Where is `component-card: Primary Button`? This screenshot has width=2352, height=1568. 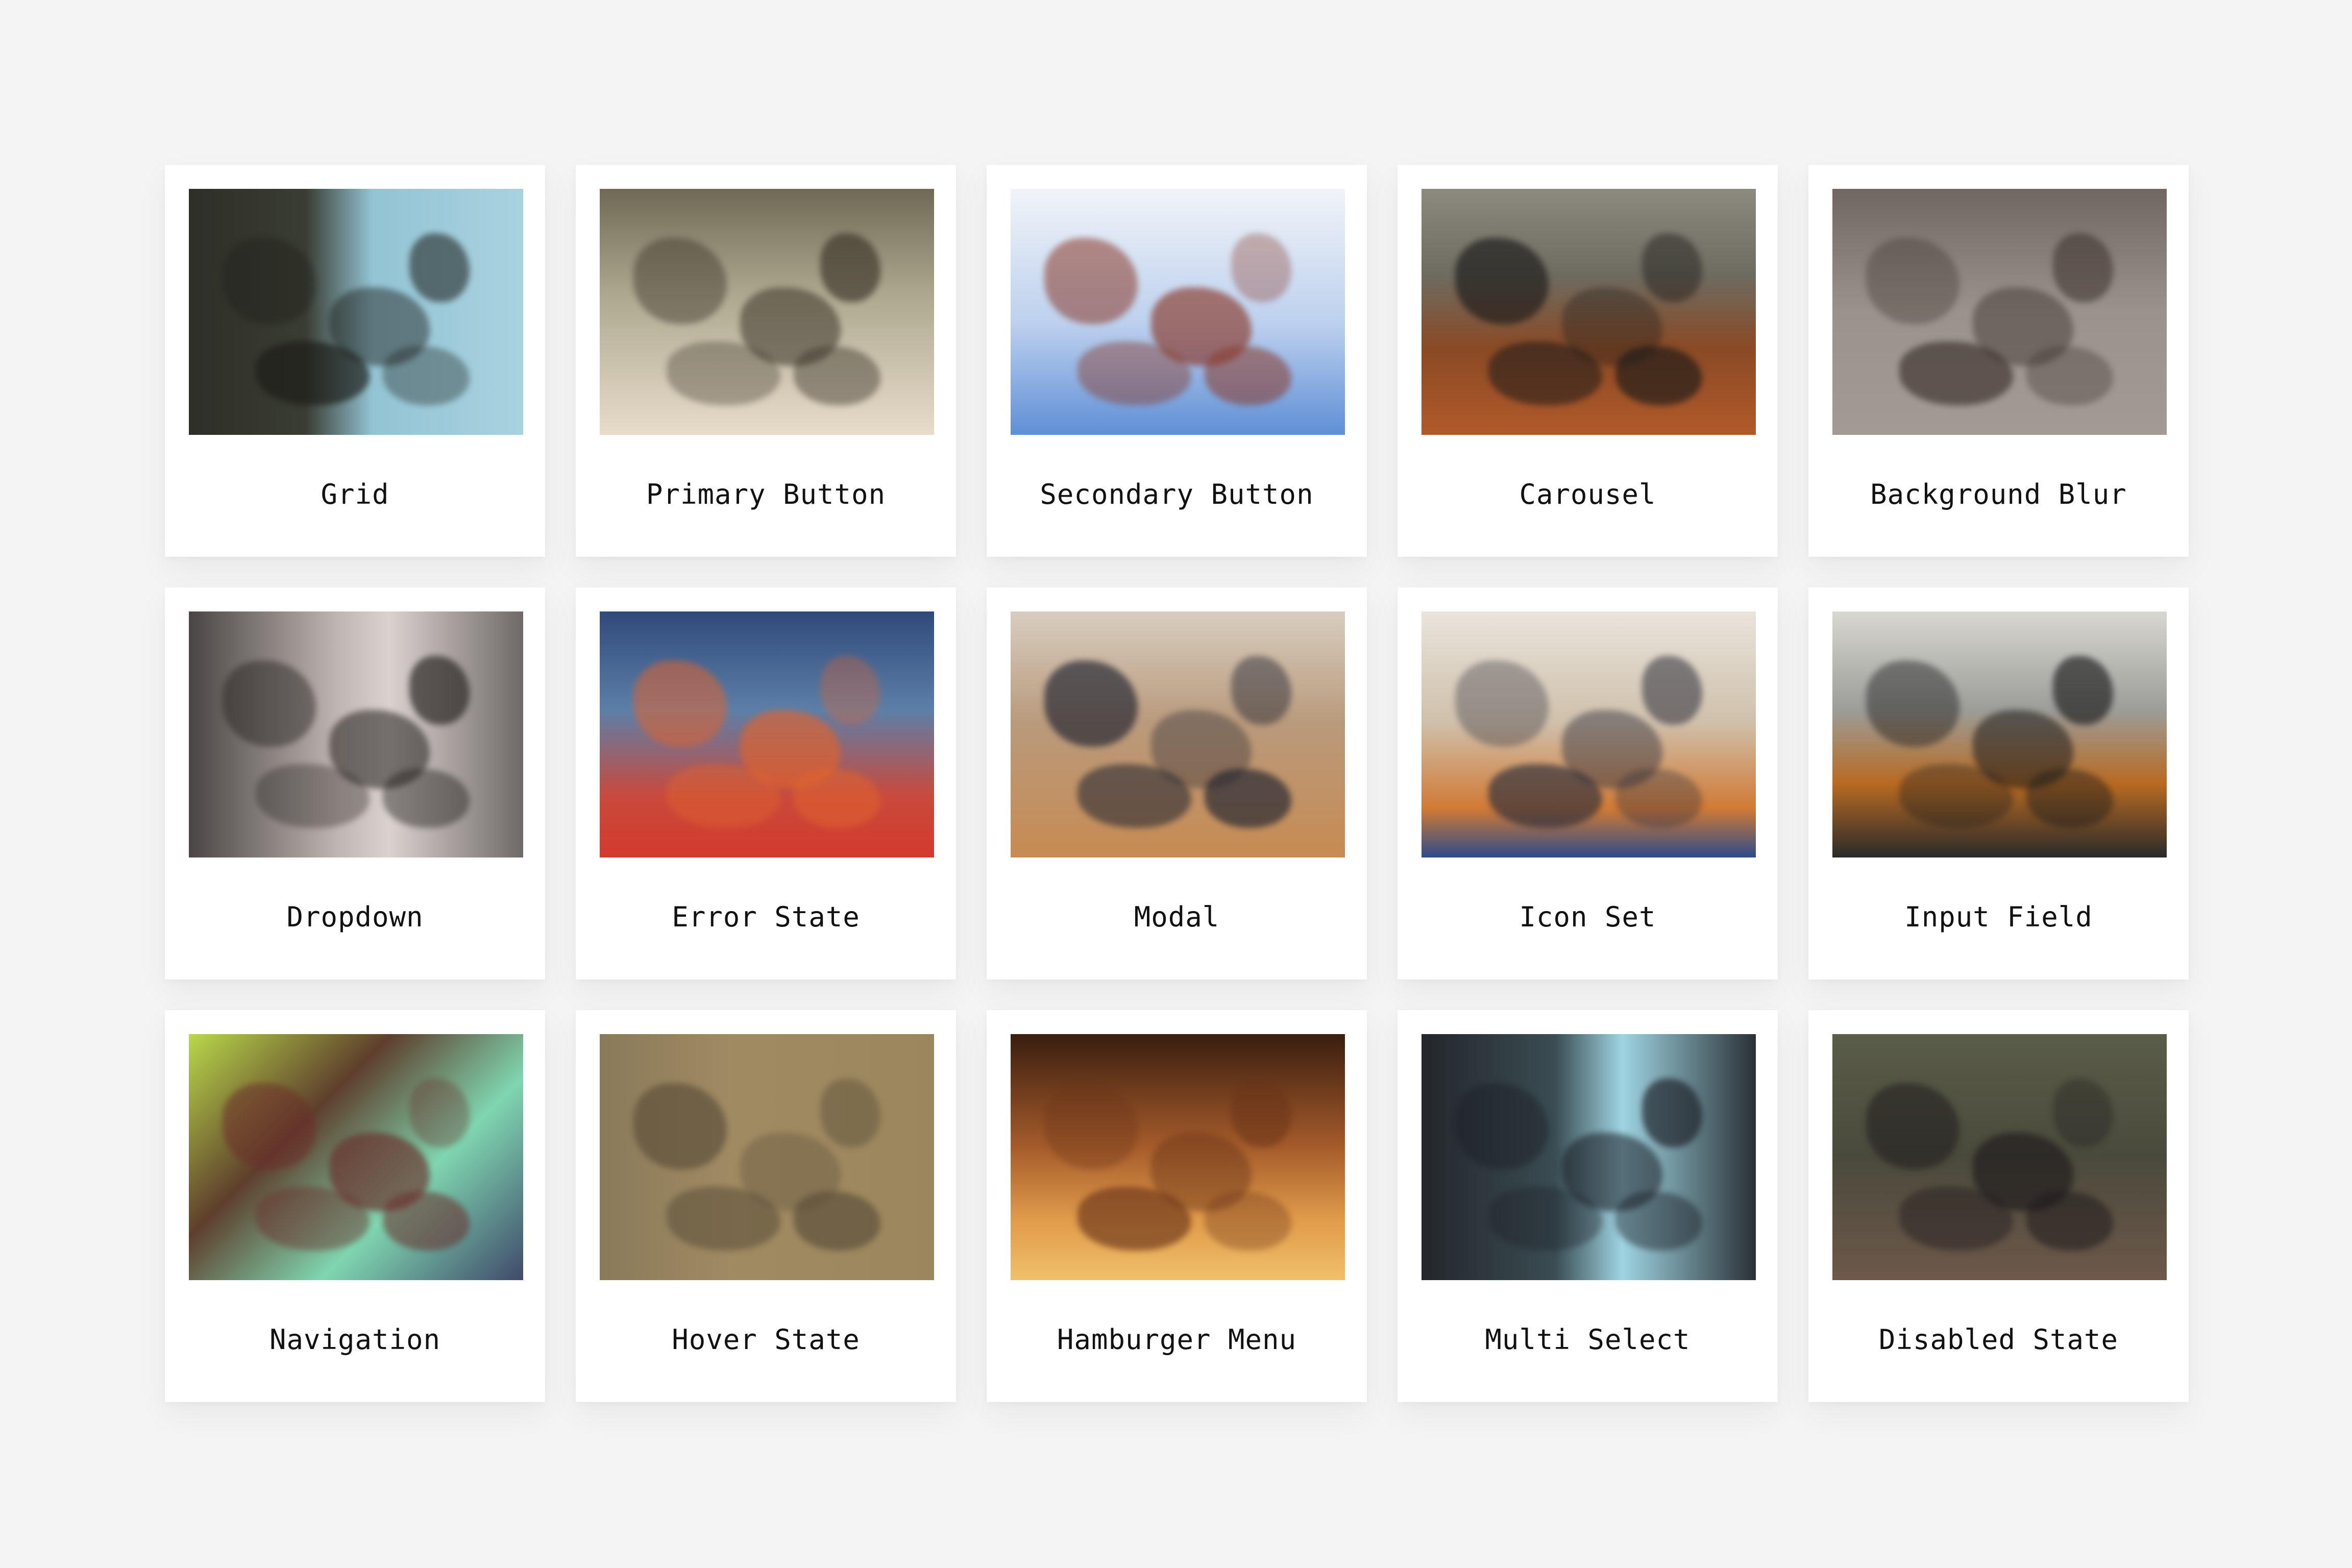
component-card: Primary Button is located at coordinates (766, 361).